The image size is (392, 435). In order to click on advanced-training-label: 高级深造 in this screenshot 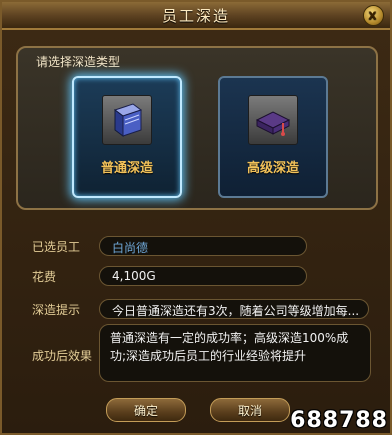, I will do `click(272, 168)`.